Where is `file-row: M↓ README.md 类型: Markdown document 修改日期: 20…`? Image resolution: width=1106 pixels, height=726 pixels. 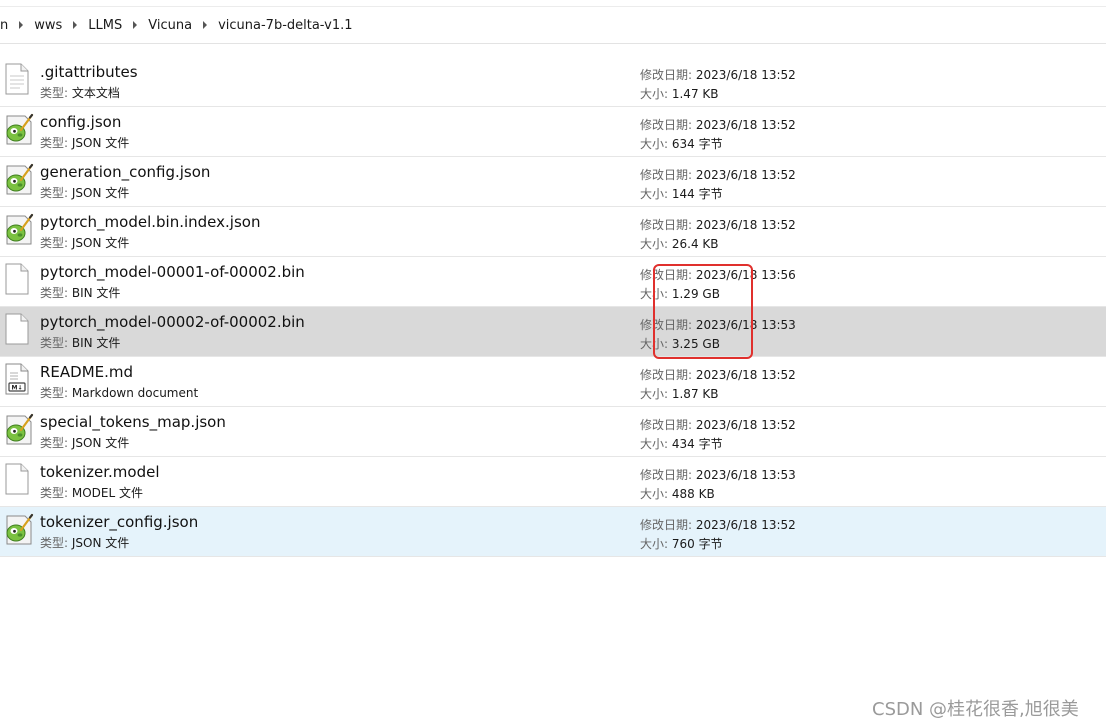 file-row: M↓ README.md 类型: Markdown document 修改日期: 20… is located at coordinates (553, 382).